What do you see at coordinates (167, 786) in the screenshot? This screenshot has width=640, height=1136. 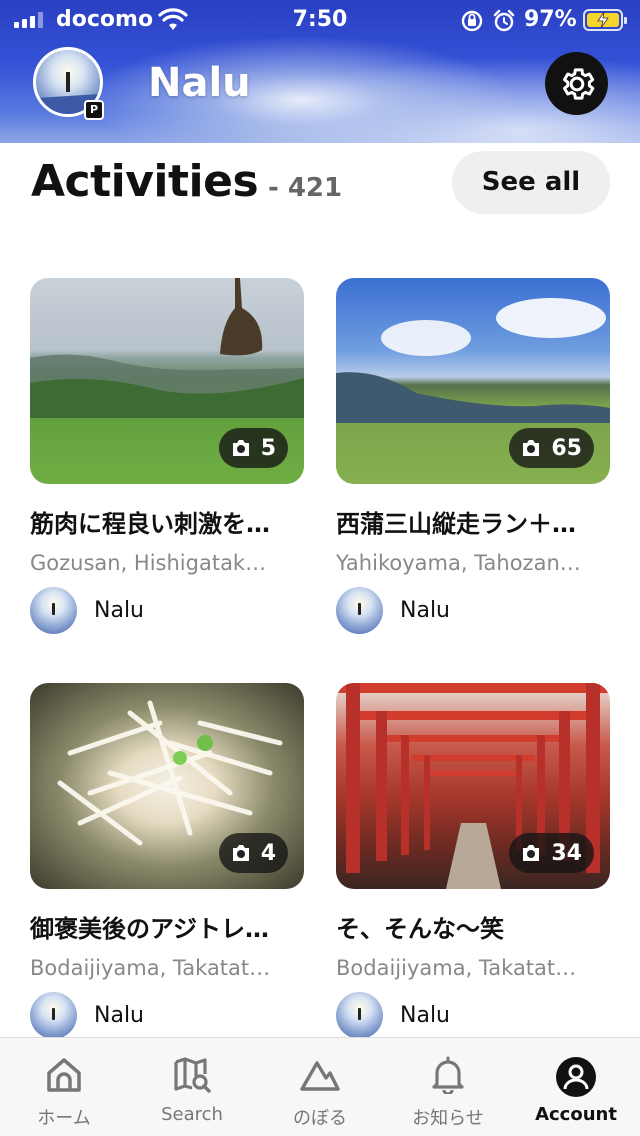 I see `activity-photo: 4` at bounding box center [167, 786].